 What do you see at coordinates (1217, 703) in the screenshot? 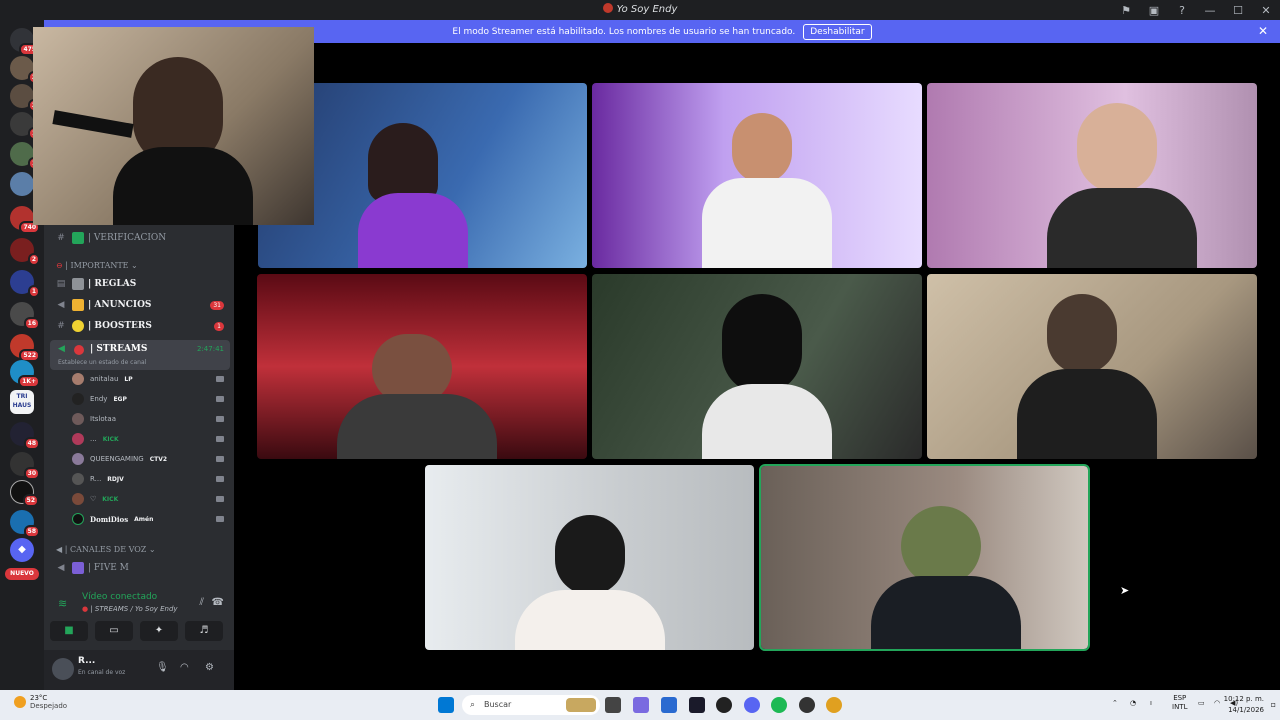
I see `wifi-icon: ◠` at bounding box center [1217, 703].